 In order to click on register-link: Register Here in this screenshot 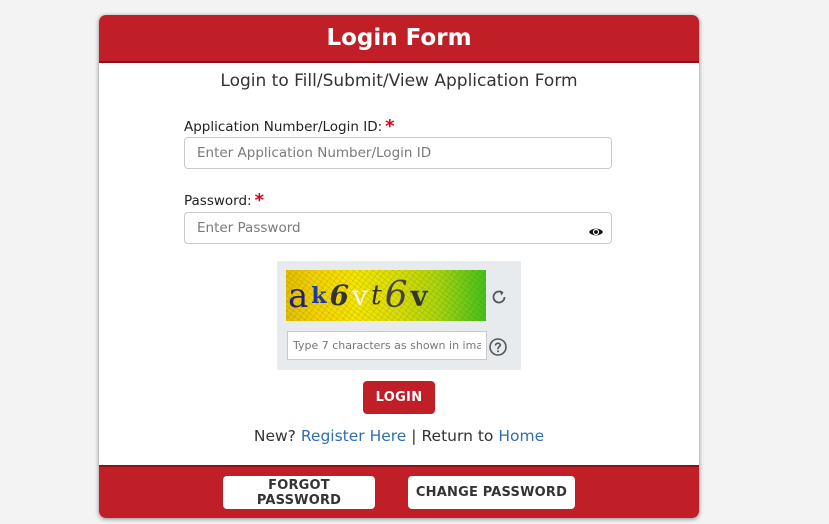, I will do `click(354, 436)`.